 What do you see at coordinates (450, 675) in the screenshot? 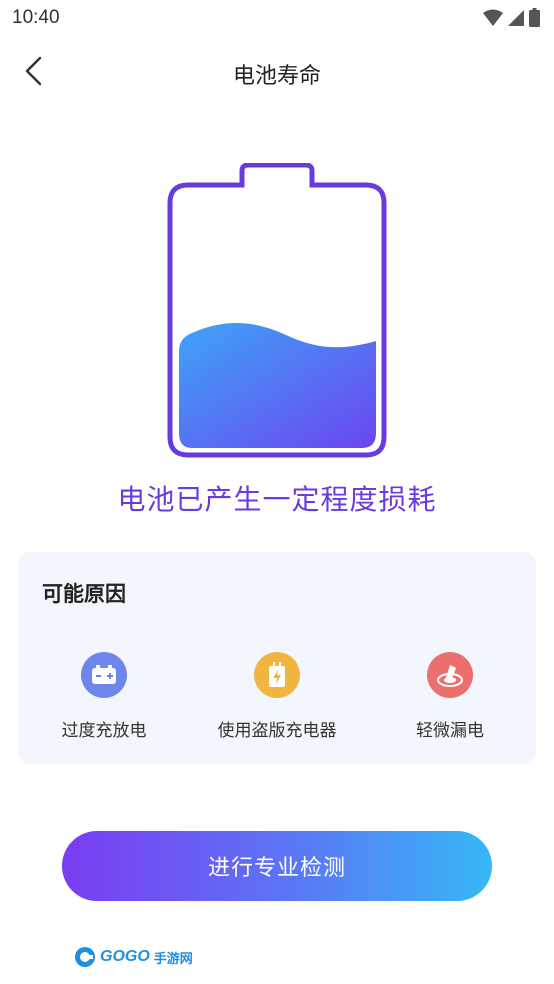
I see `leak-icon` at bounding box center [450, 675].